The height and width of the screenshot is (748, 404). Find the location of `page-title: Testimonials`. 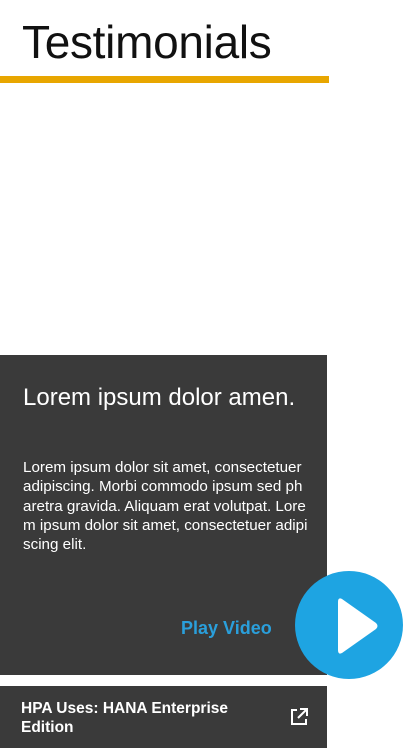

page-title: Testimonials is located at coordinates (147, 42).